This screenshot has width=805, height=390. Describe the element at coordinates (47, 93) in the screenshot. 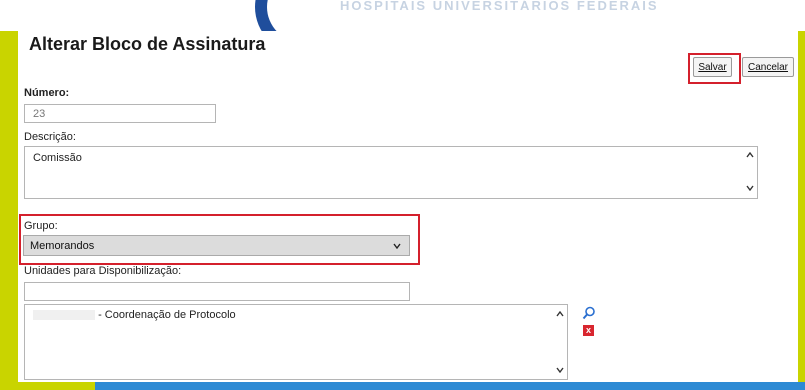

I see `numero-label: Número:` at that location.